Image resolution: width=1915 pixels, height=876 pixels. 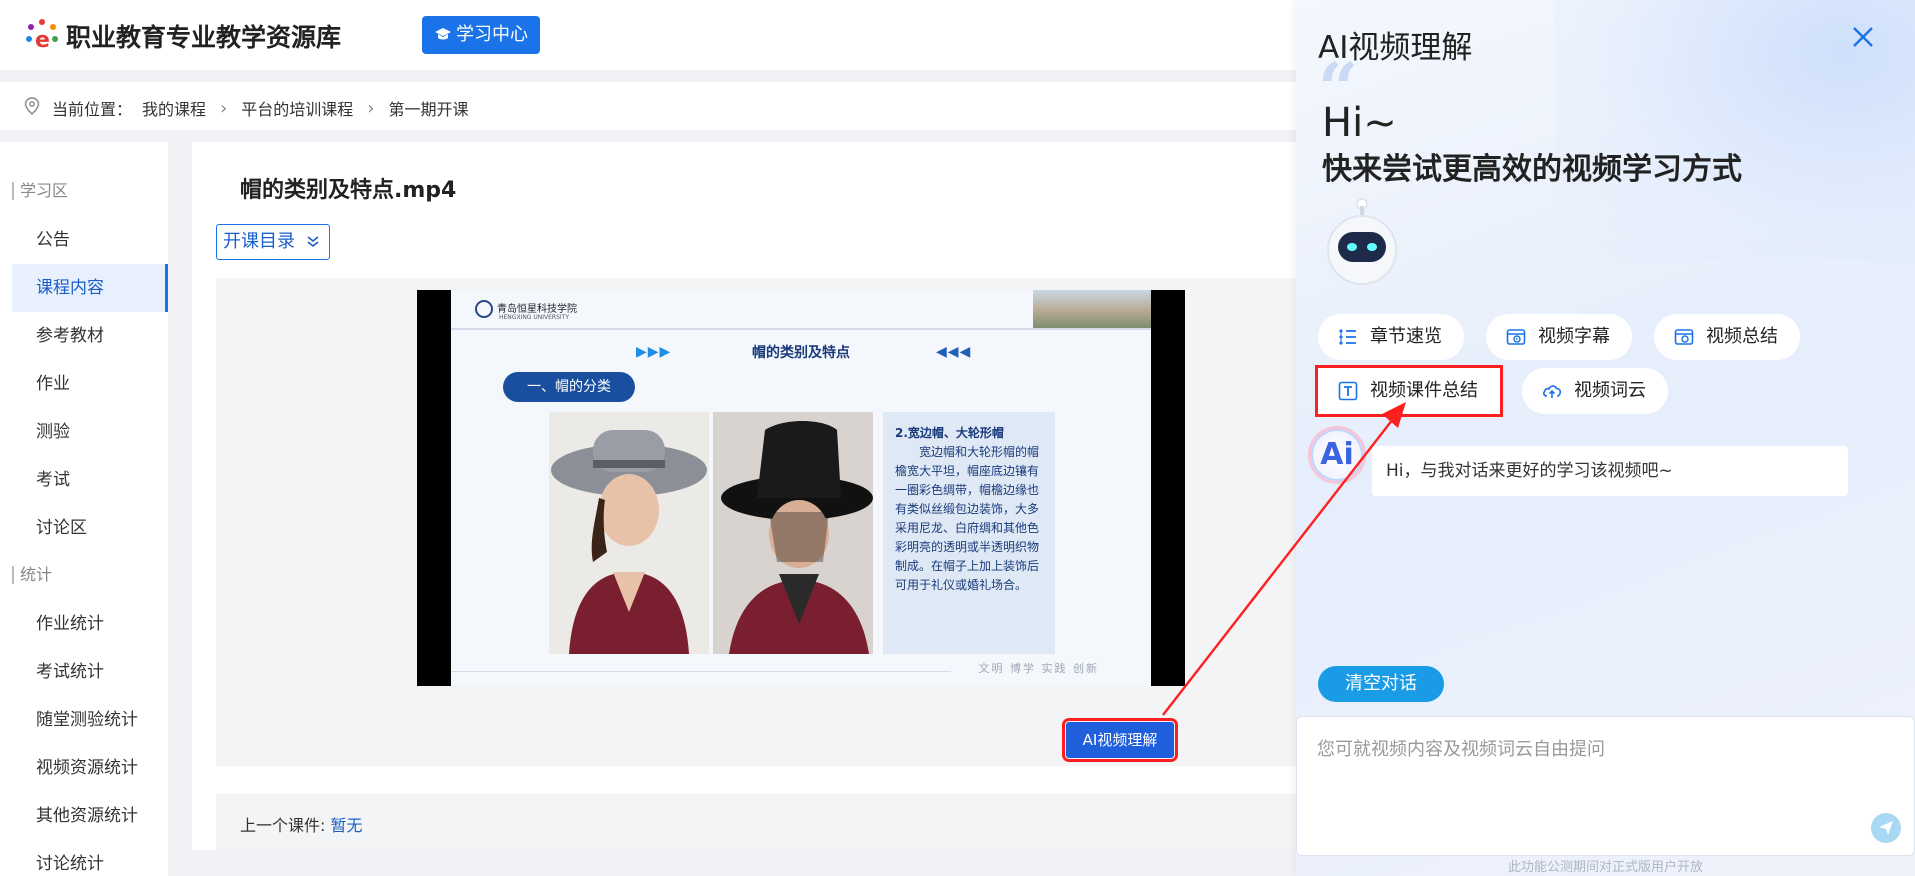 I want to click on chip-word-cloud-label: 视频词云, so click(x=1610, y=390).